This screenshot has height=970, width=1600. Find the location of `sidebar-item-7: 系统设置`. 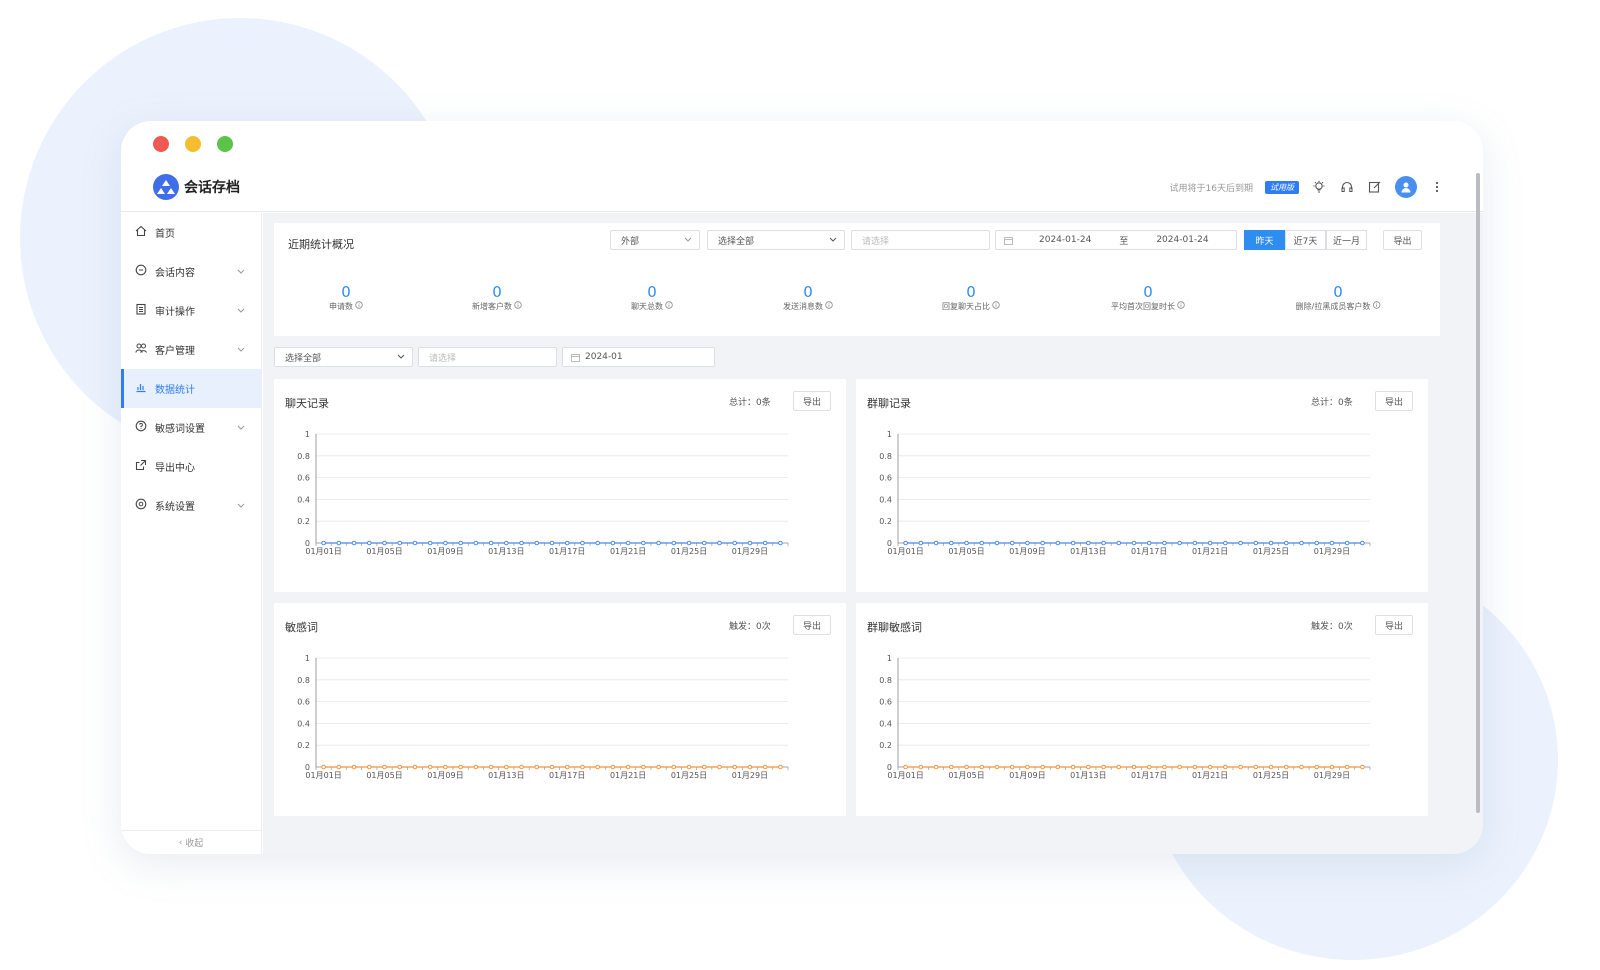

sidebar-item-7: 系统设置 is located at coordinates (191, 505).